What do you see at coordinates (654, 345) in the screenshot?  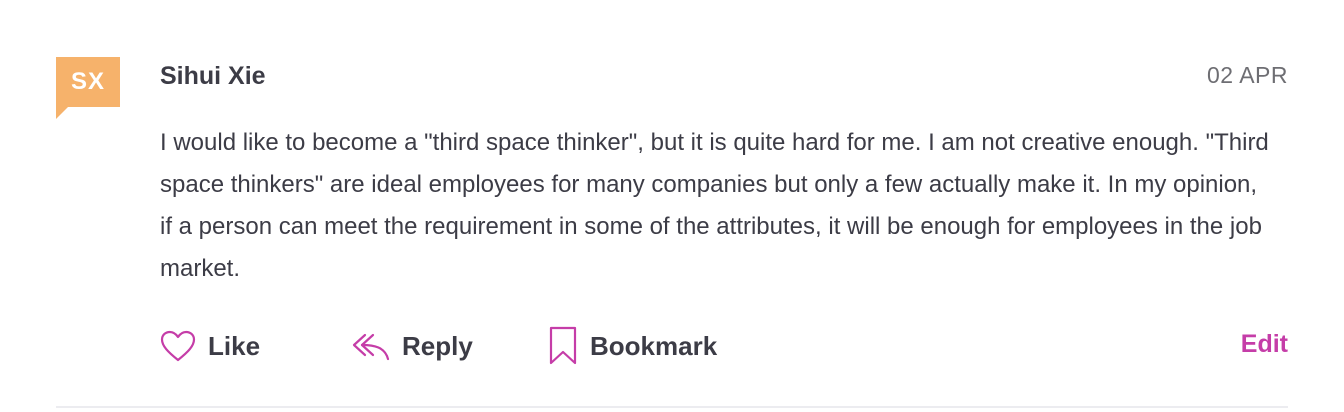 I see `bookmark-label: Bookmark` at bounding box center [654, 345].